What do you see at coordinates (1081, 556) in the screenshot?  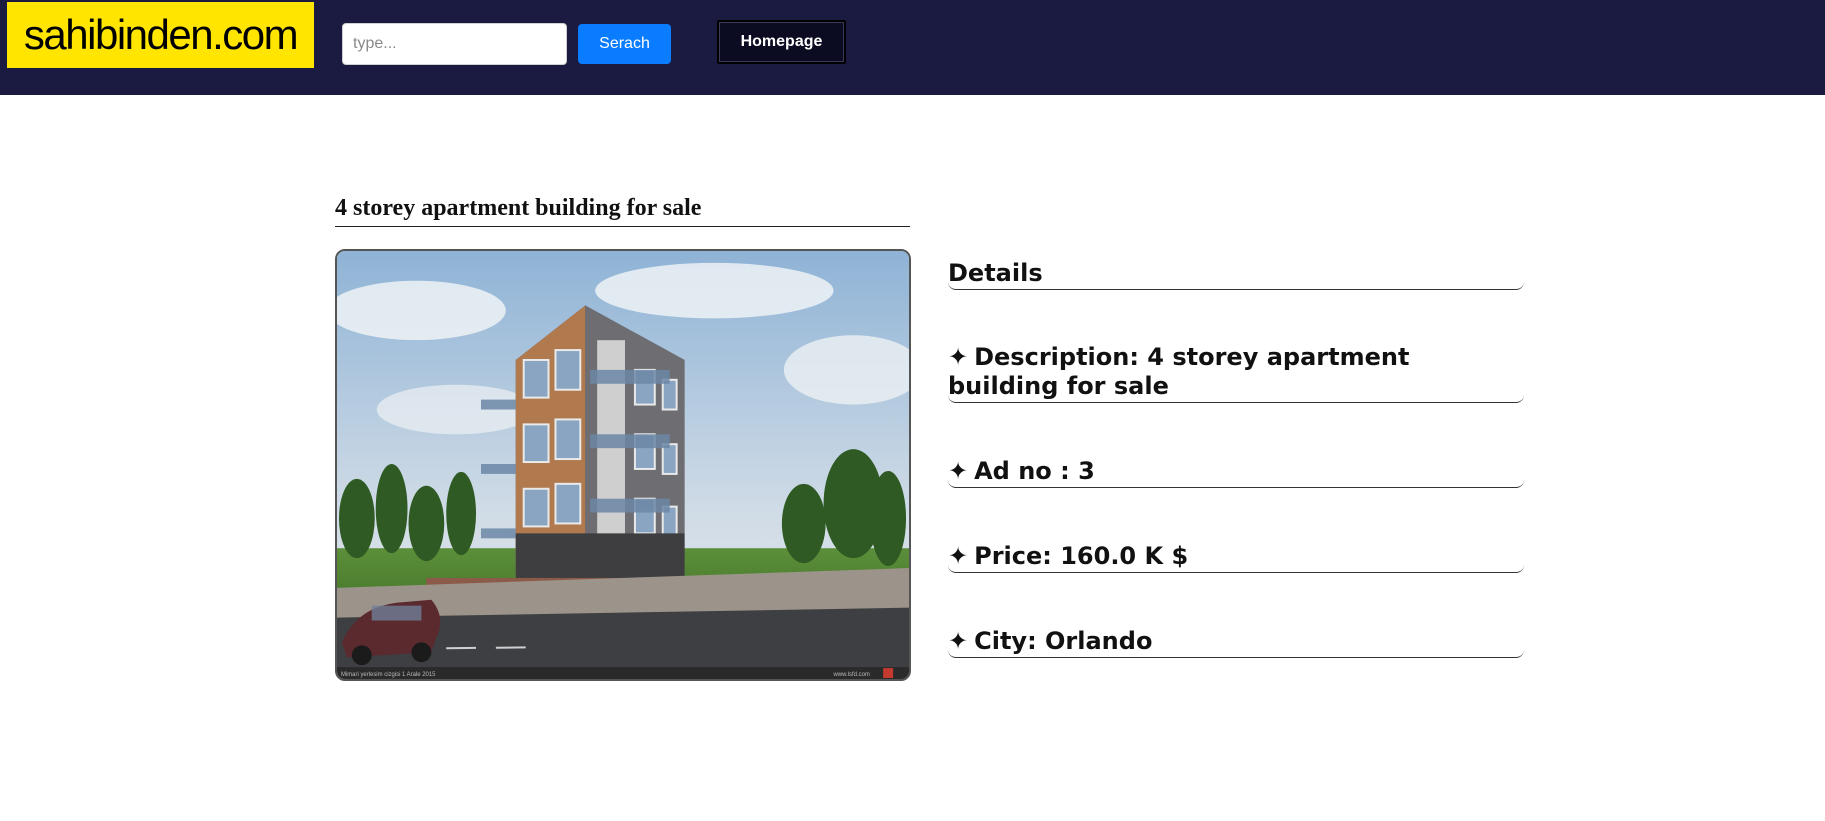 I see `price-value: Price: 160.0 K $` at bounding box center [1081, 556].